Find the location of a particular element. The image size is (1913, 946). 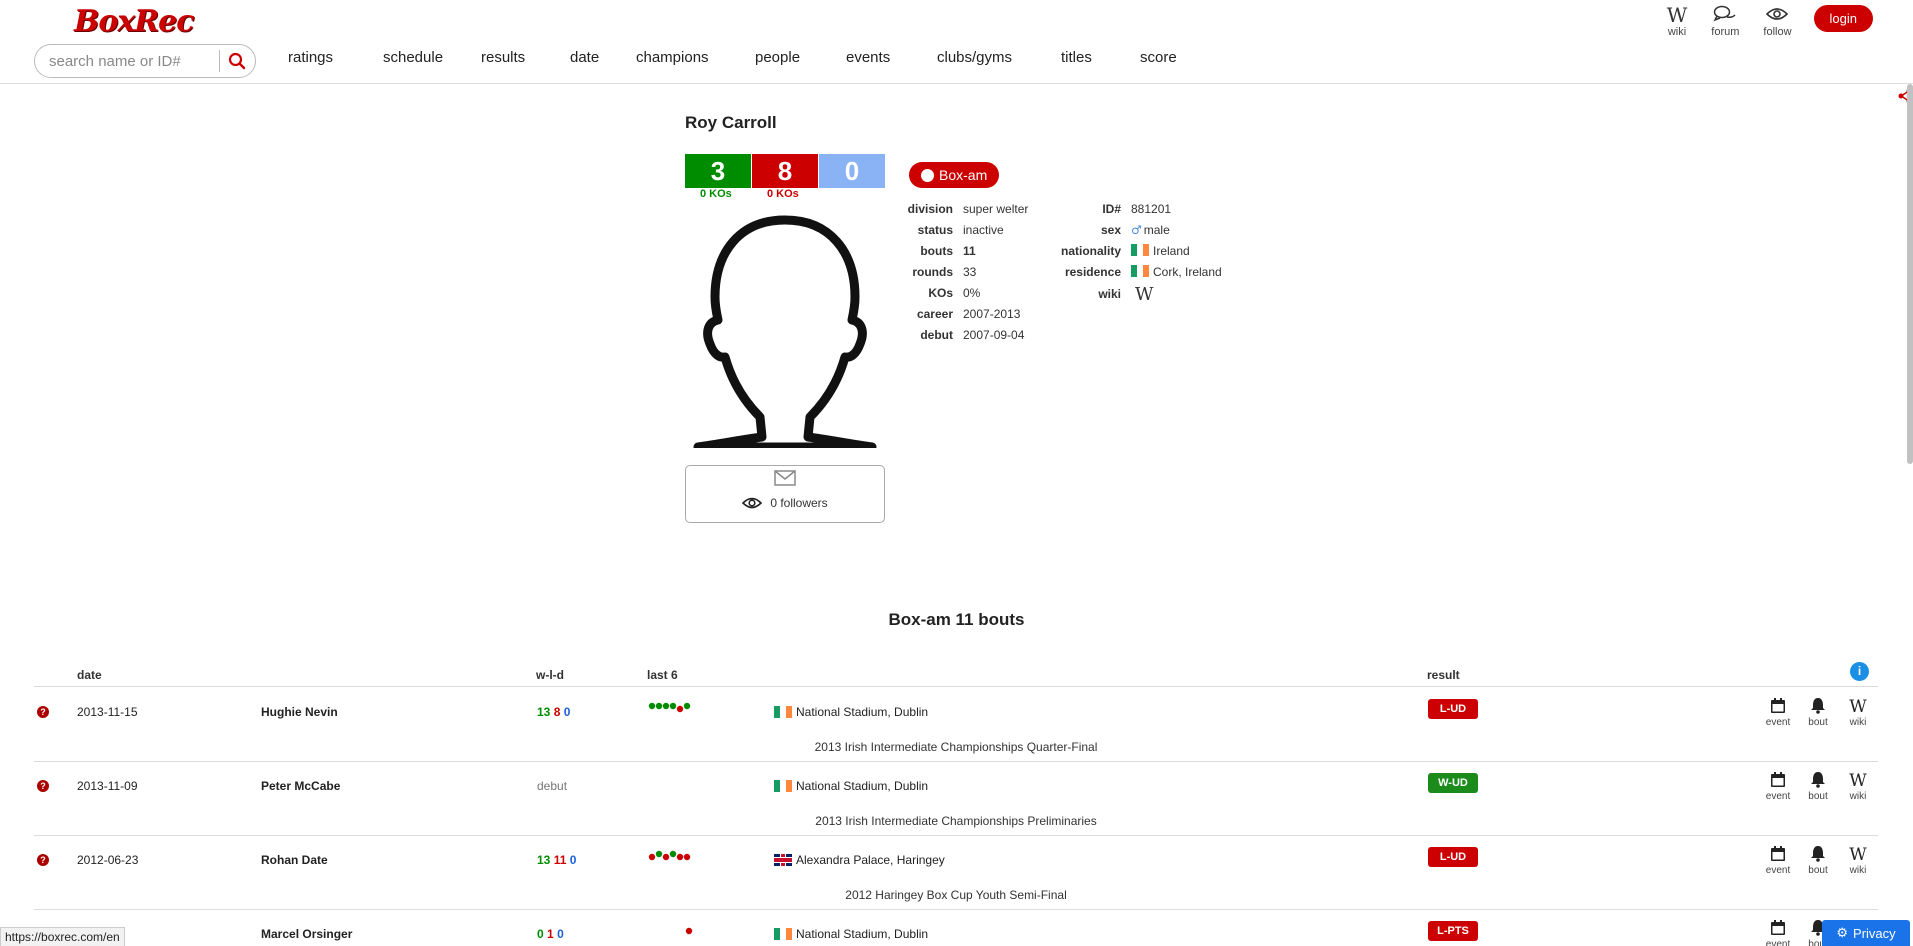

bout-date: 2012-06-23 is located at coordinates (107, 860).